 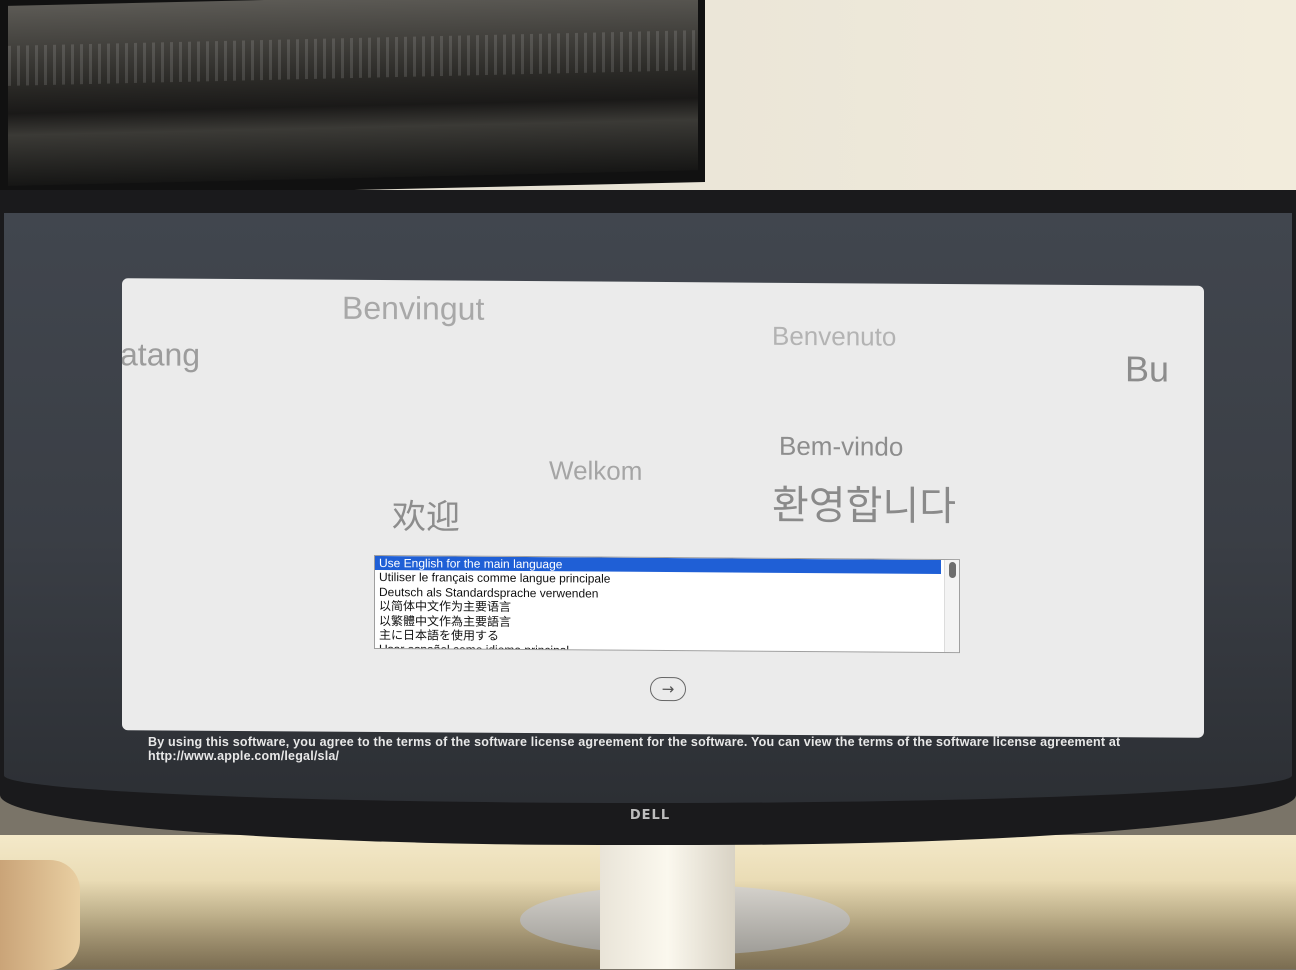 I want to click on wall-picture-frame, so click(x=352, y=99).